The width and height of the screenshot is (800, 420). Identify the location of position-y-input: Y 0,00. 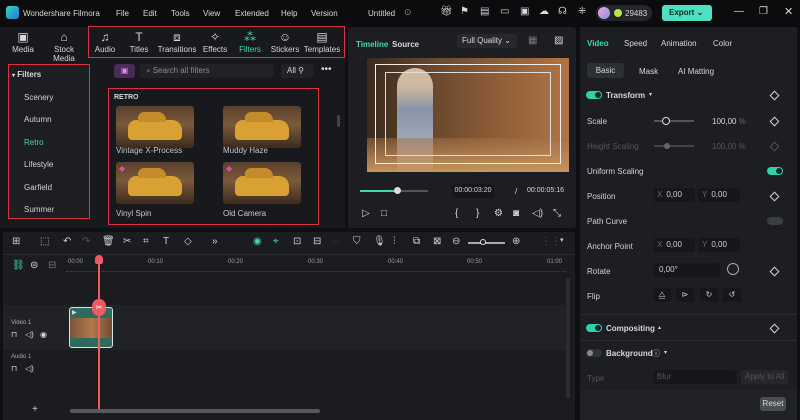
(719, 195).